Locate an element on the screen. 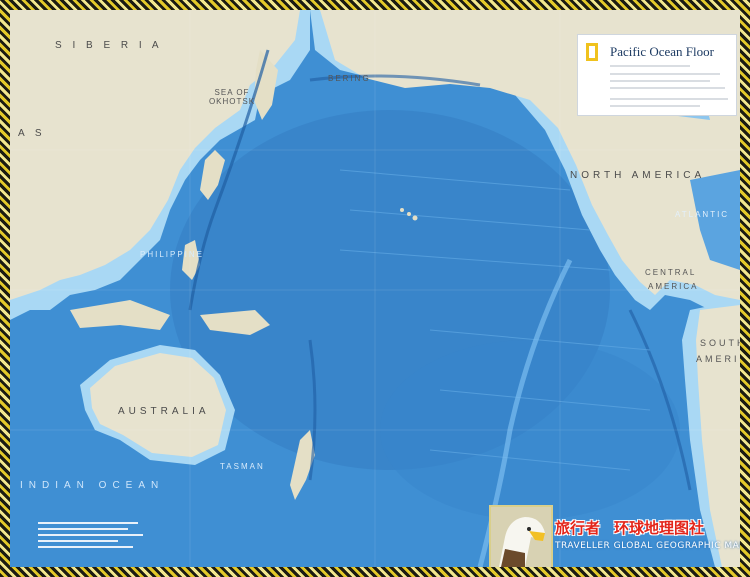 This screenshot has height=577, width=750. label-sea-of-okhotsk: SEA OF OKHOTSK is located at coordinates (232, 97).